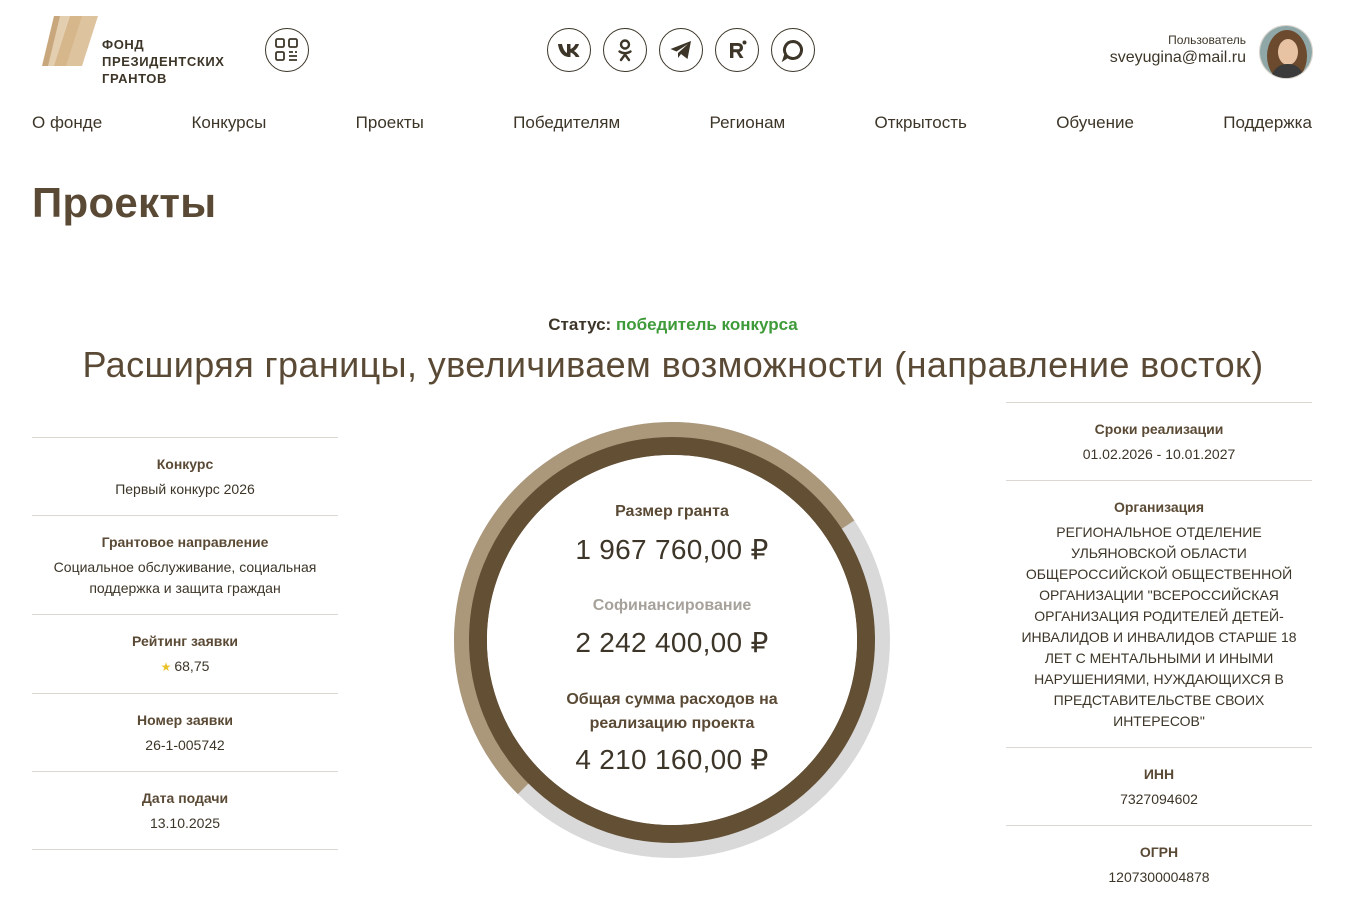 The height and width of the screenshot is (898, 1346). What do you see at coordinates (67, 123) in the screenshot?
I see `nav-item-about: О фонде` at bounding box center [67, 123].